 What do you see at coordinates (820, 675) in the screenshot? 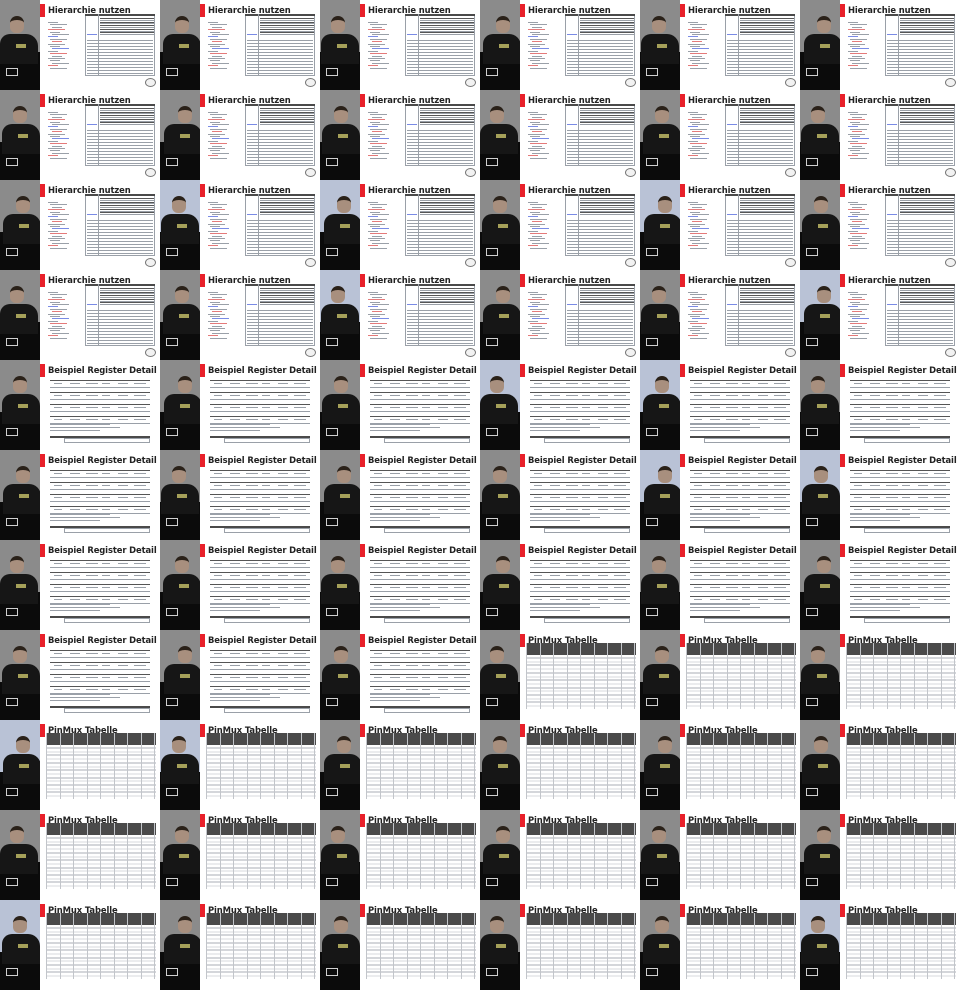
I see `speaker-camera-view` at bounding box center [820, 675].